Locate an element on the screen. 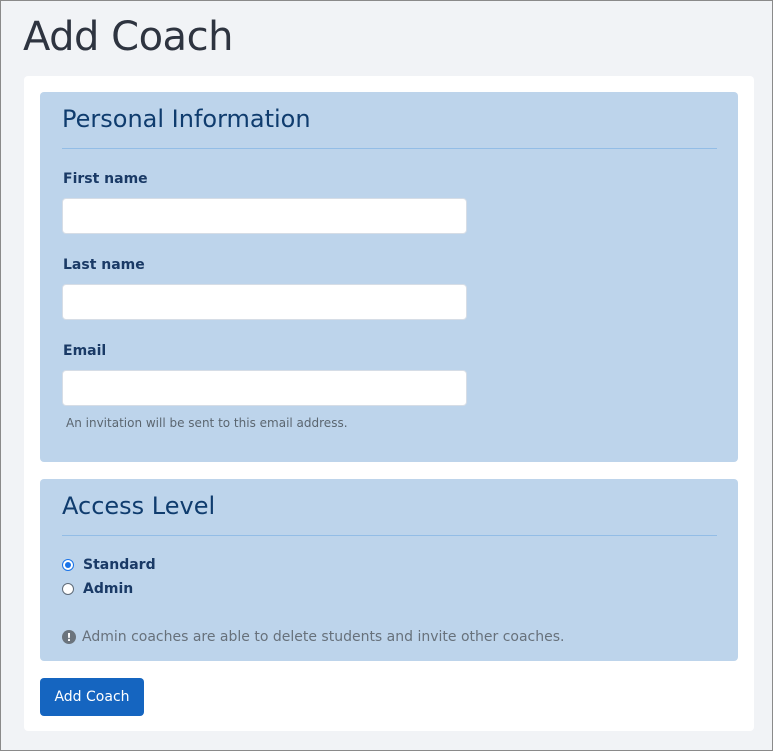  exclamation-circle-icon: ! is located at coordinates (69, 637).